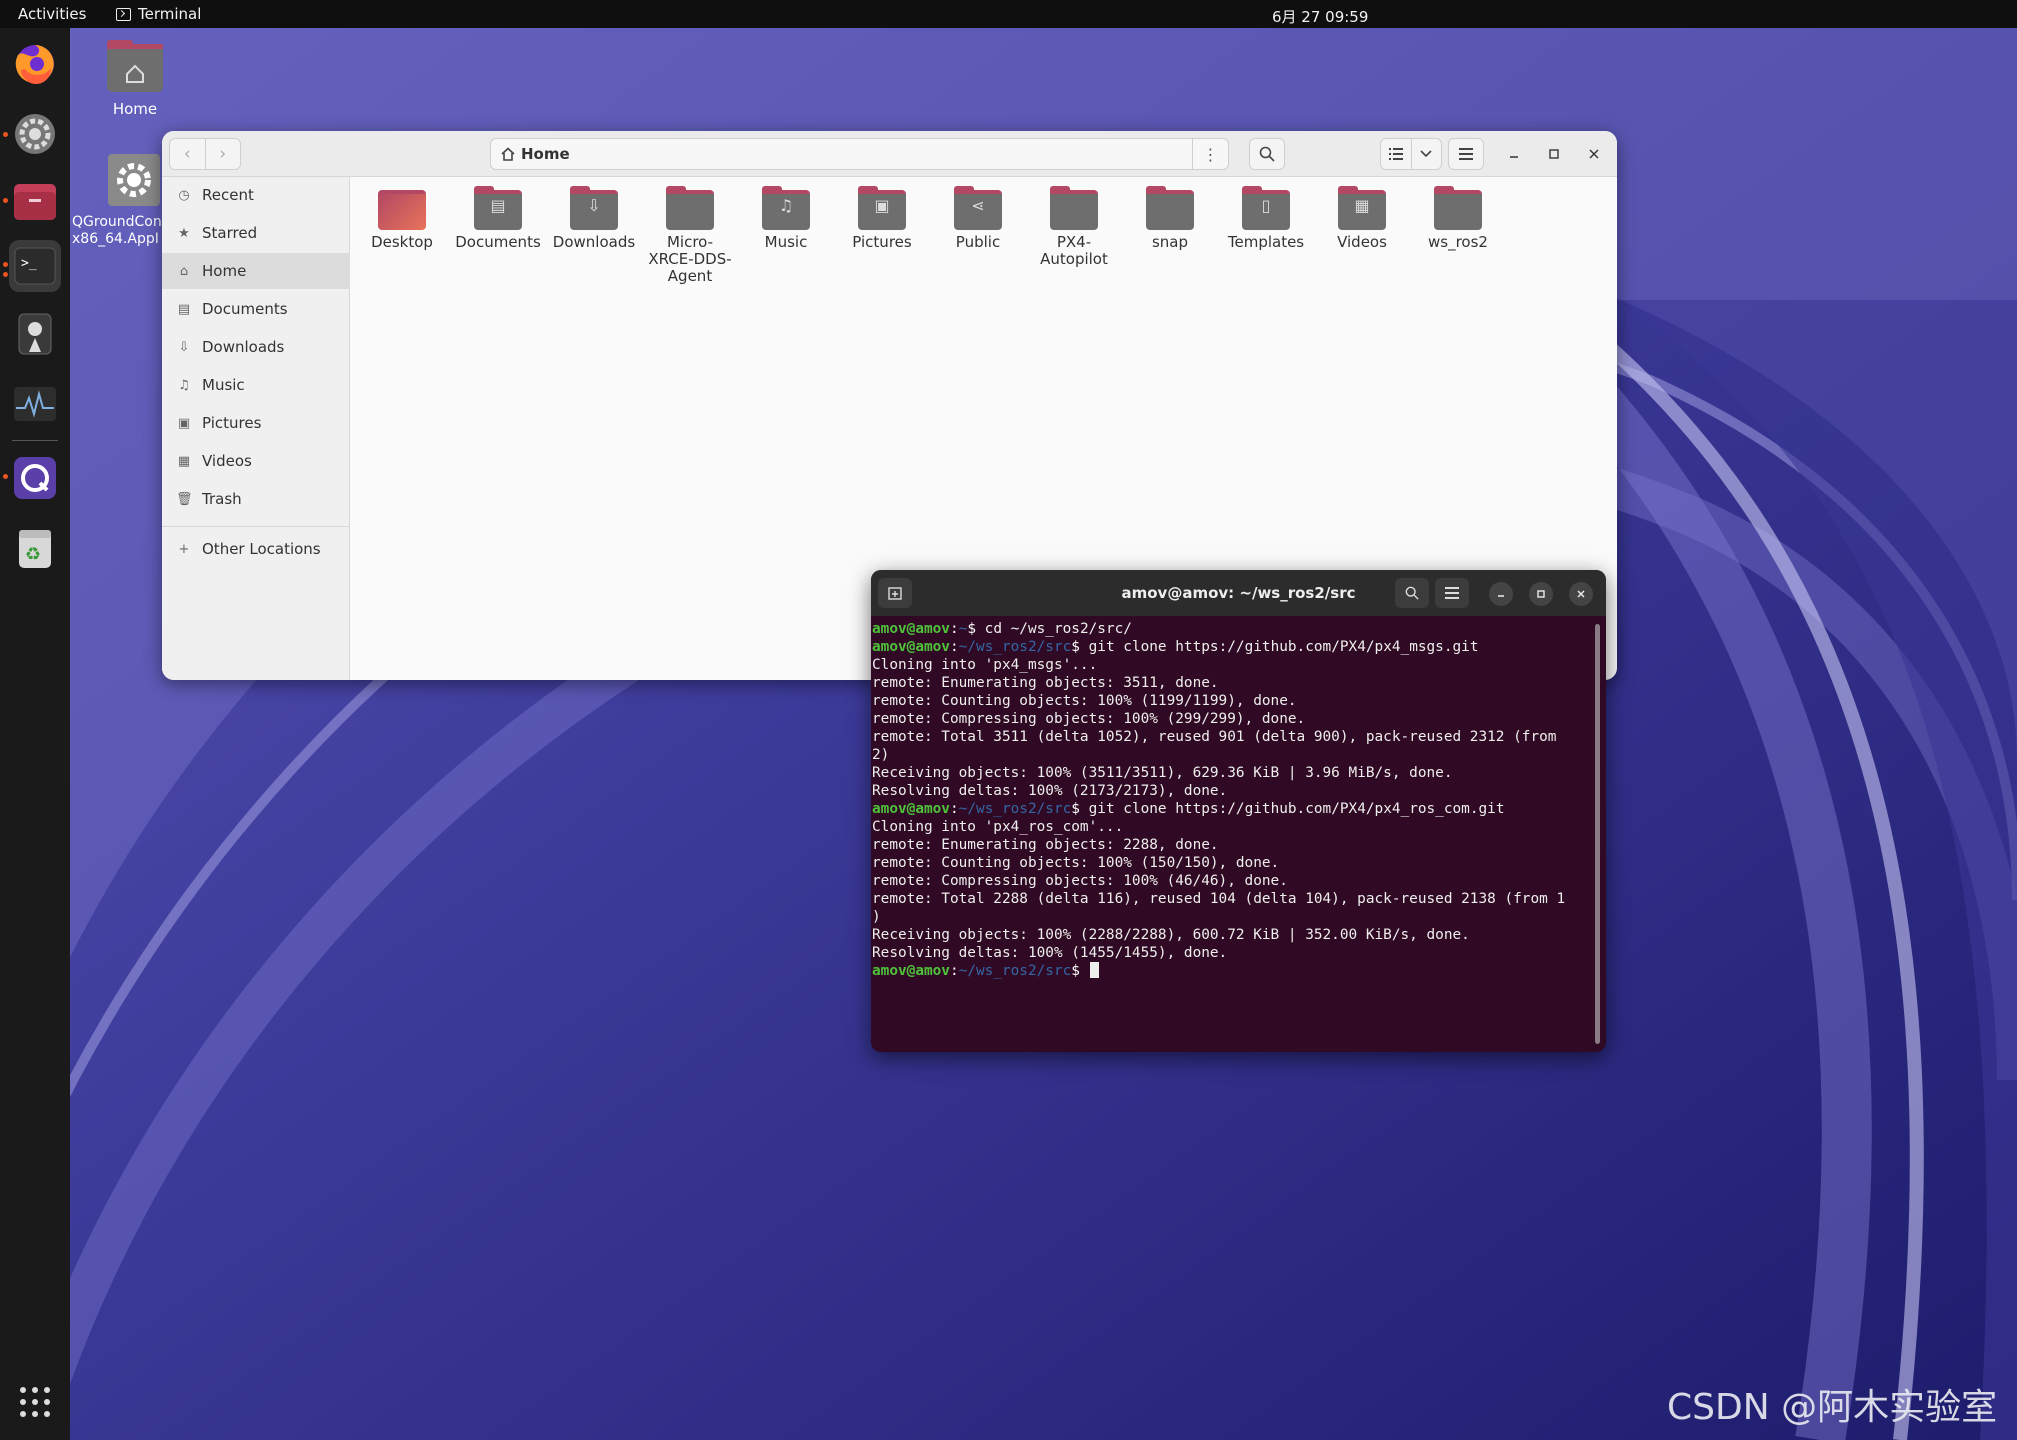 Image resolution: width=2017 pixels, height=1440 pixels. What do you see at coordinates (1594, 154) in the screenshot?
I see `close-button` at bounding box center [1594, 154].